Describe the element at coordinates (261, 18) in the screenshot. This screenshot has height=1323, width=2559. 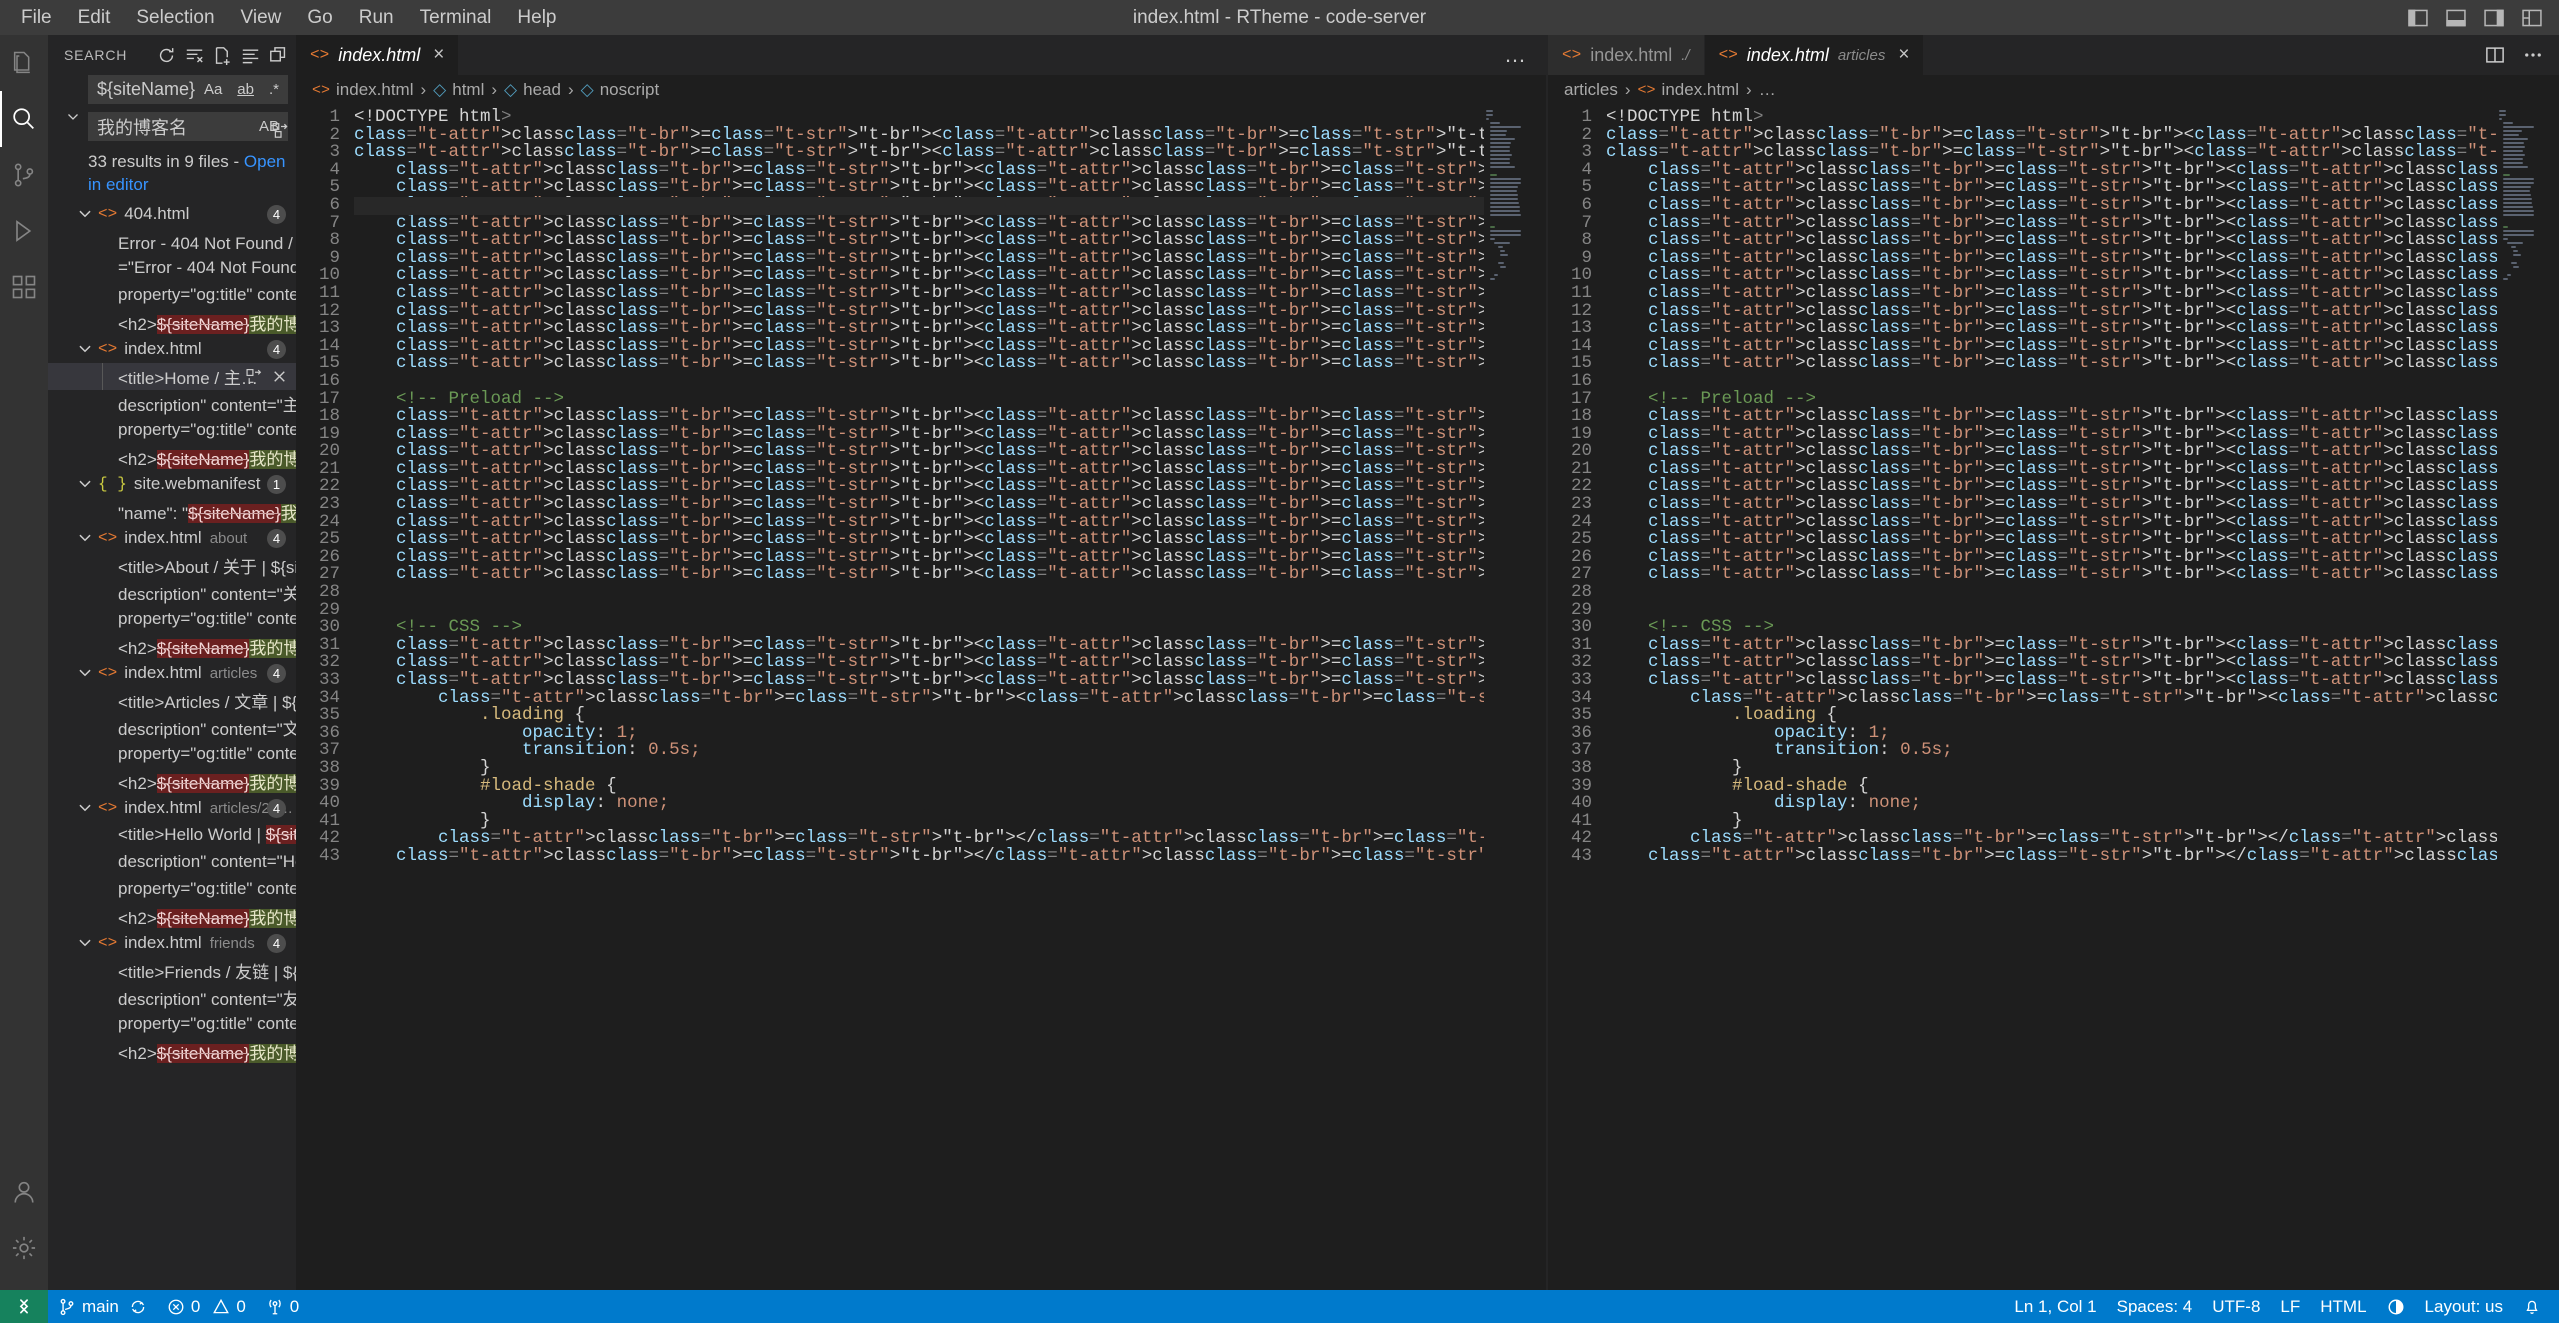
I see `menu-view: View` at that location.